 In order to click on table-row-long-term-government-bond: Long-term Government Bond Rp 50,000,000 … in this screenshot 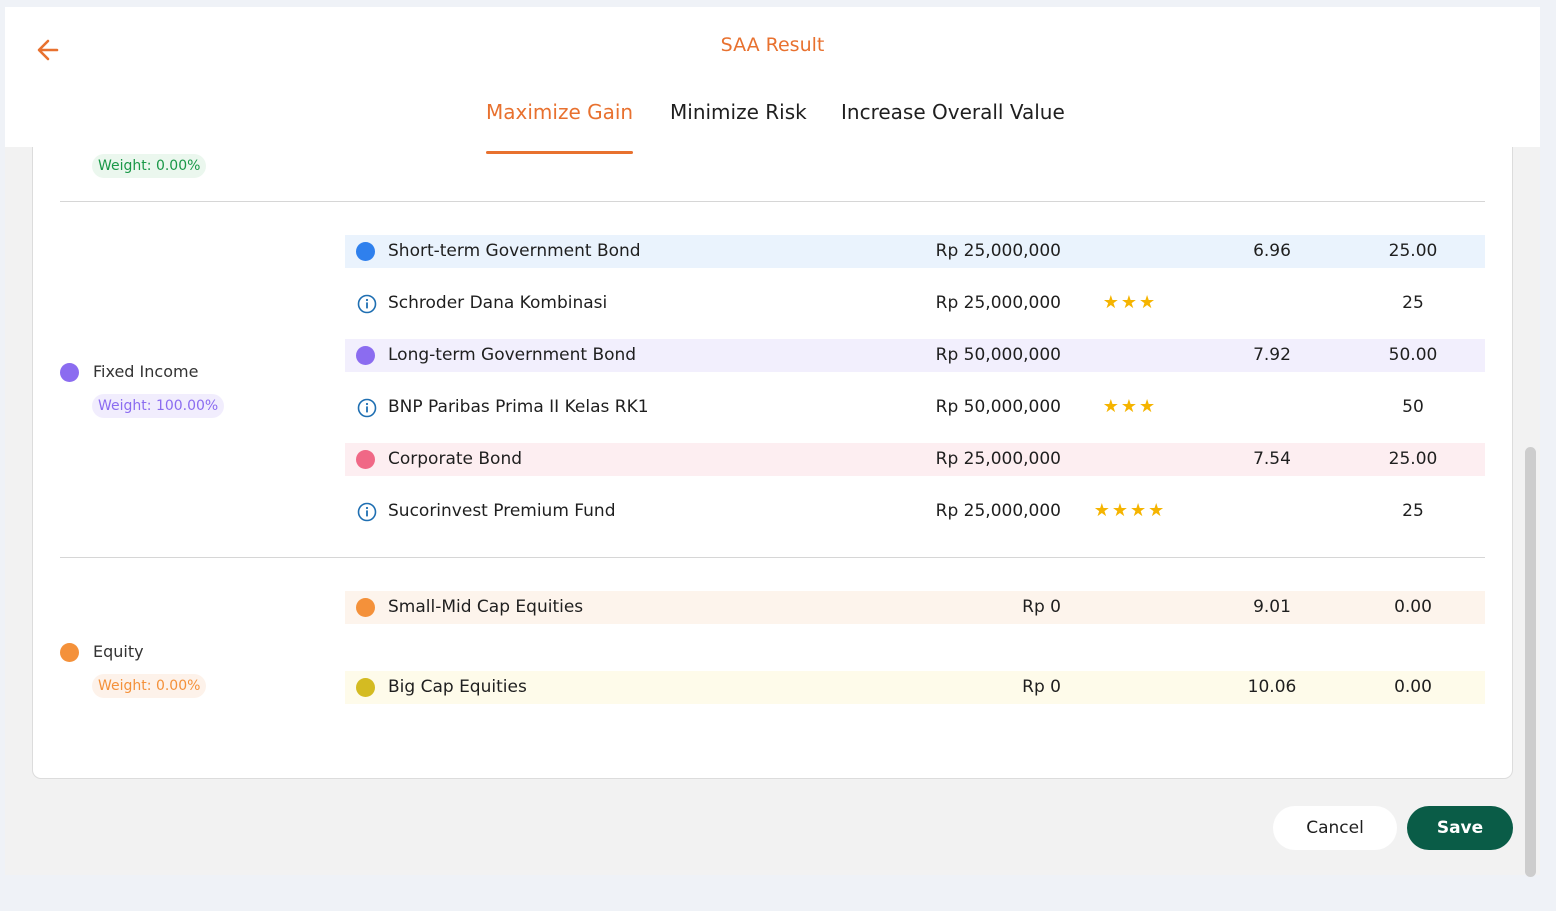, I will do `click(915, 355)`.